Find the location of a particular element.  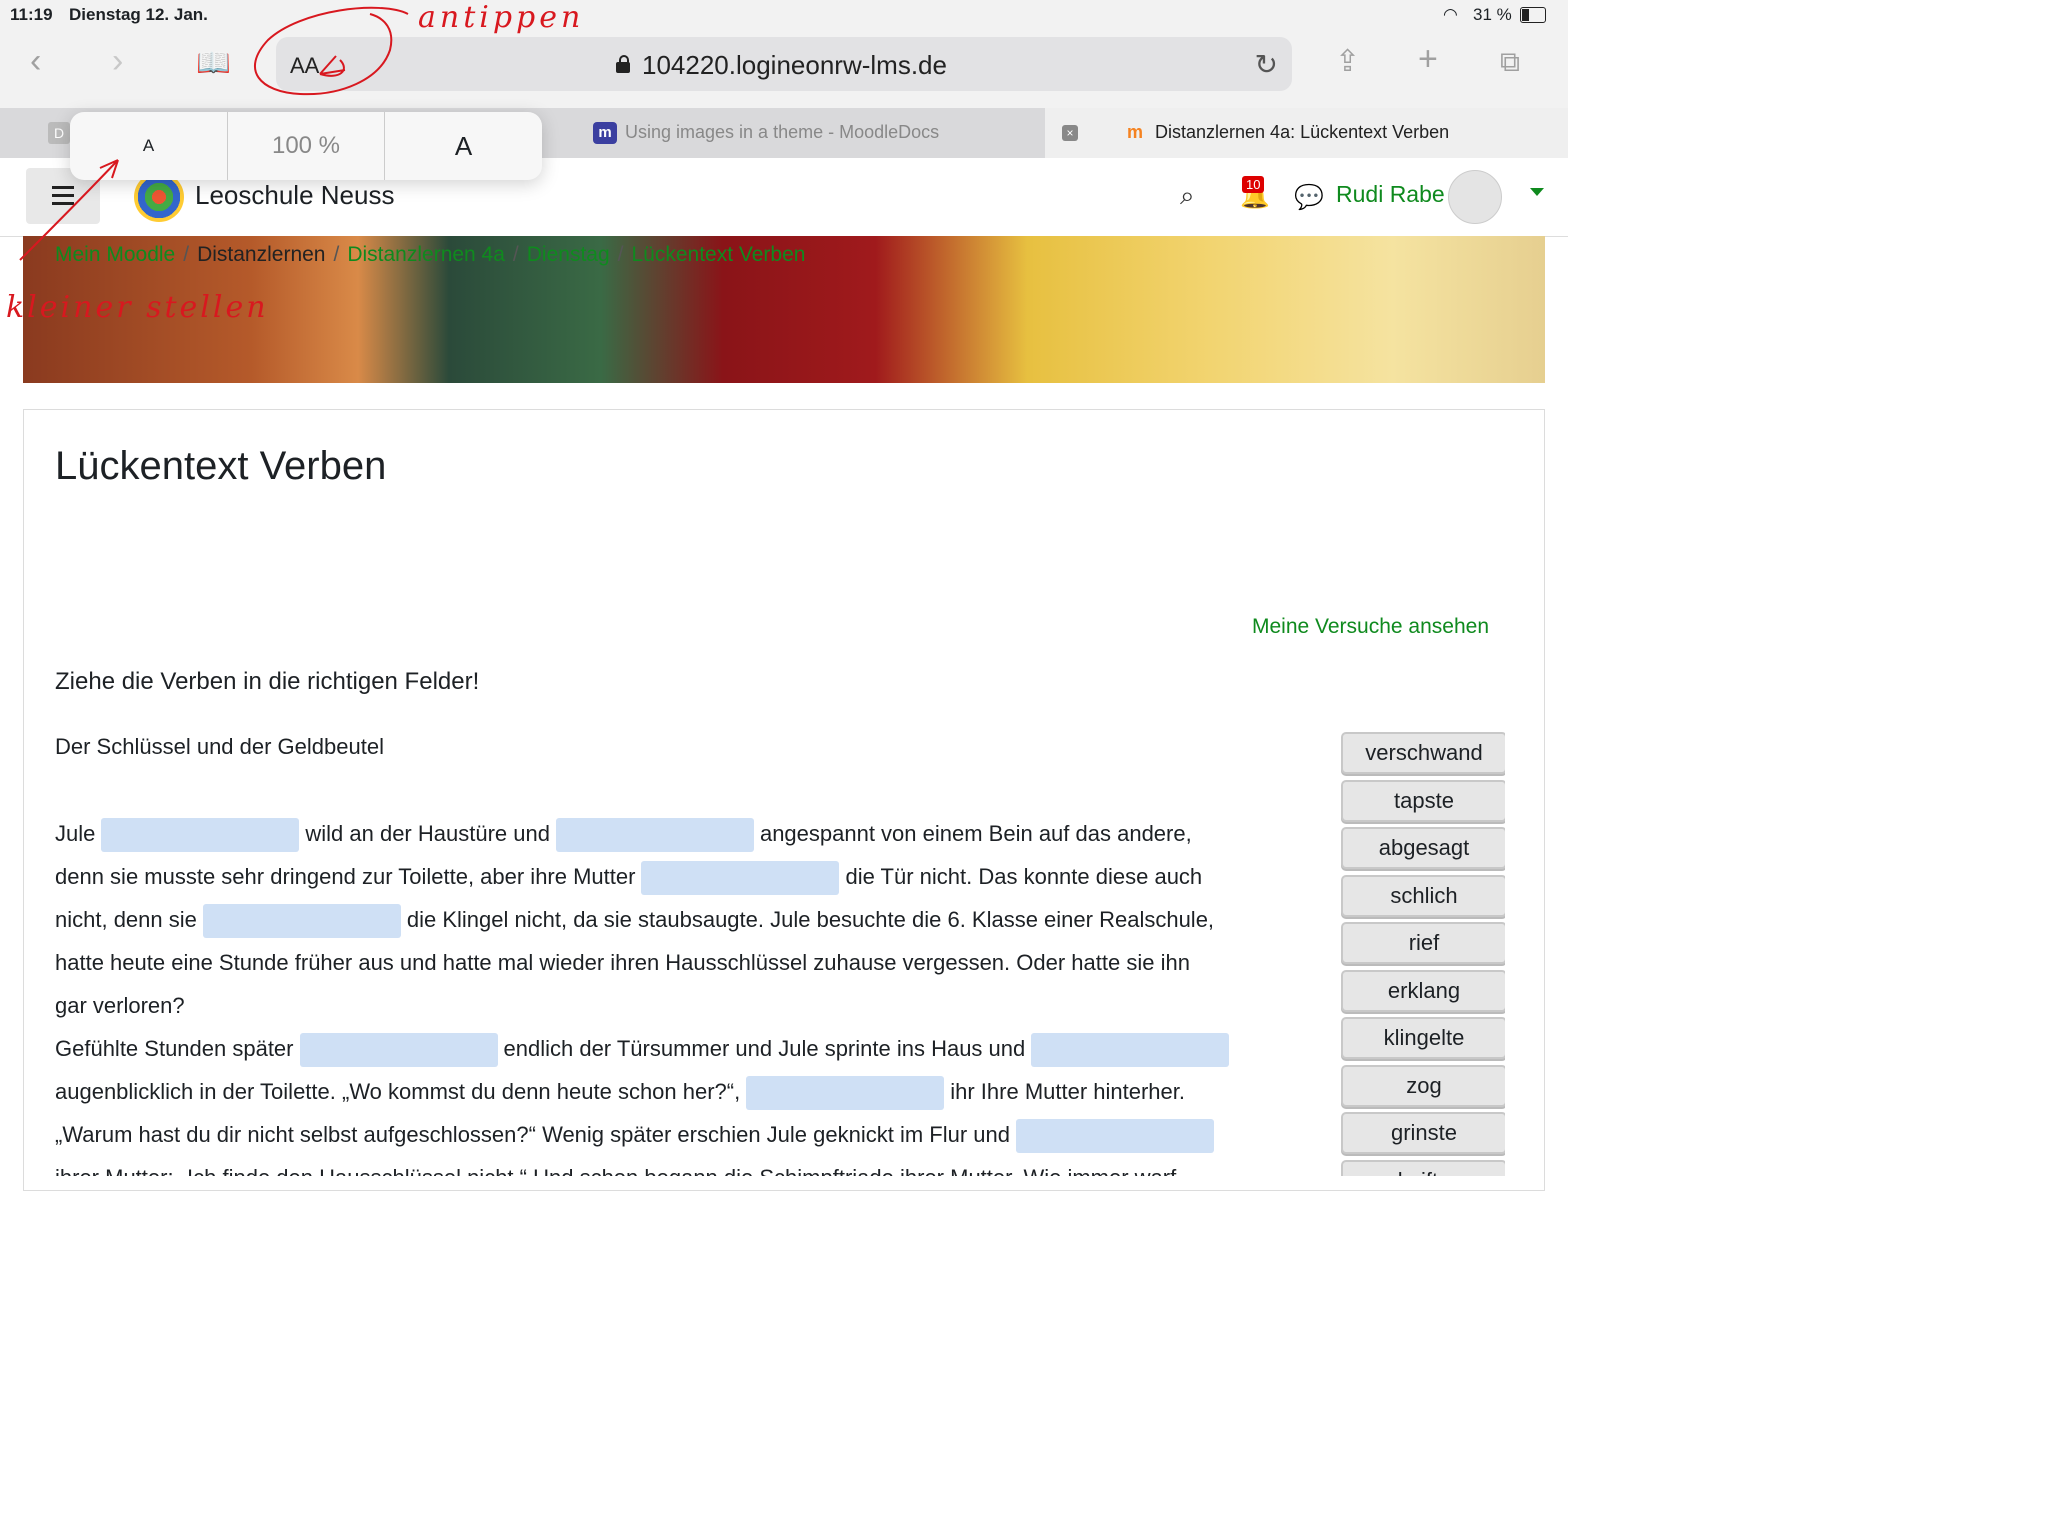

verb-chip: schlich is located at coordinates (1423, 896).